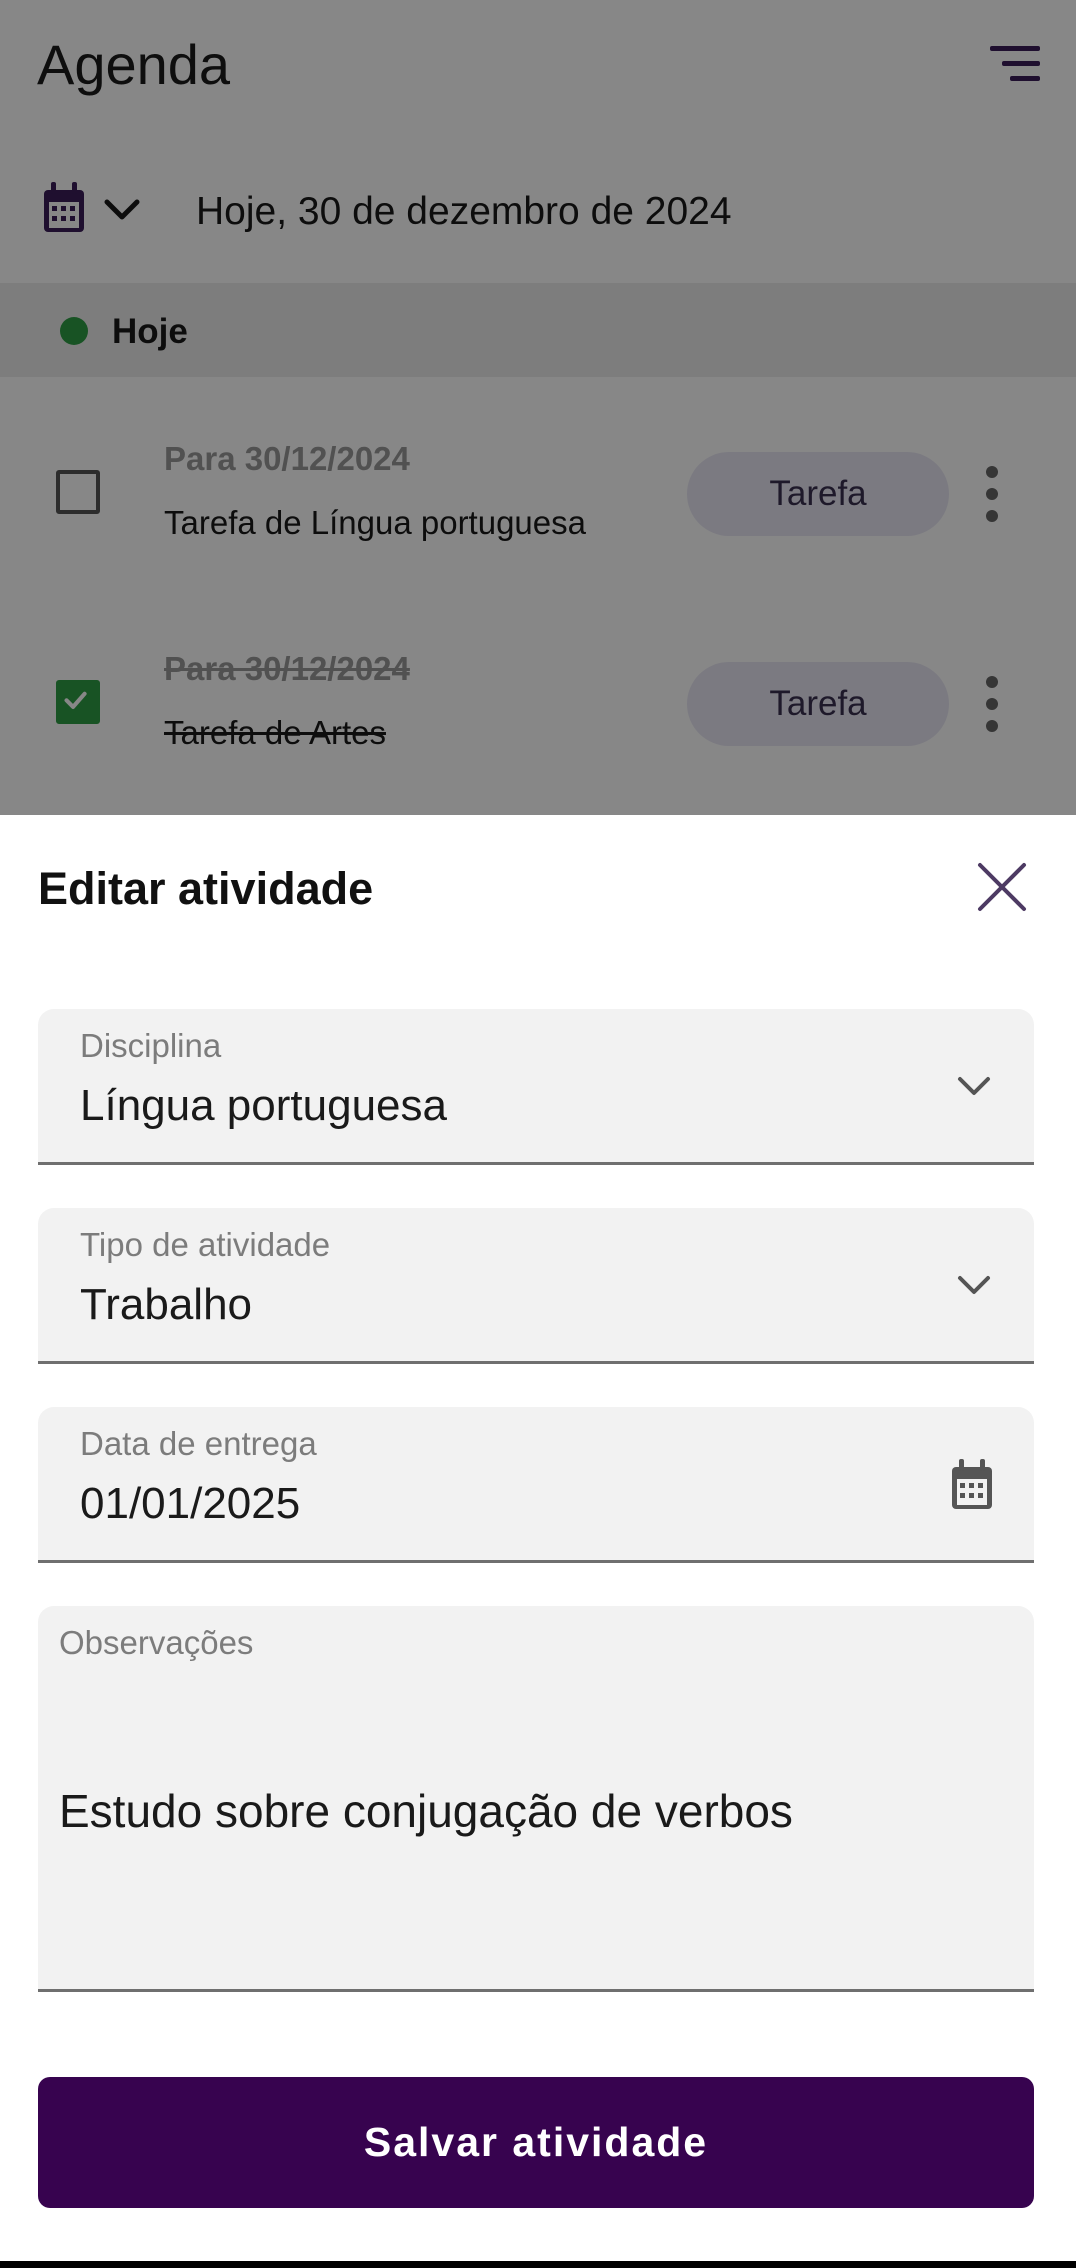  I want to click on discipline-select: Disciplina Língua portuguesa, so click(536, 1087).